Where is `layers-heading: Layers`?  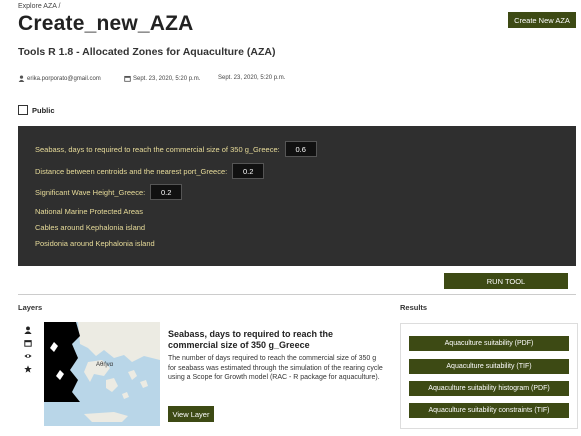
layers-heading: Layers is located at coordinates (30, 307).